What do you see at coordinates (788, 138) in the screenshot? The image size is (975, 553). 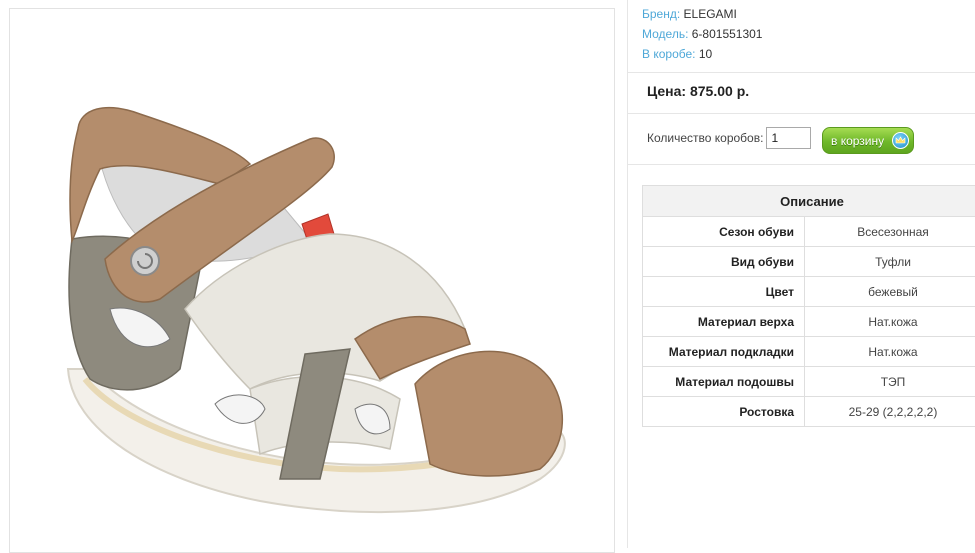 I see `quantity-input` at bounding box center [788, 138].